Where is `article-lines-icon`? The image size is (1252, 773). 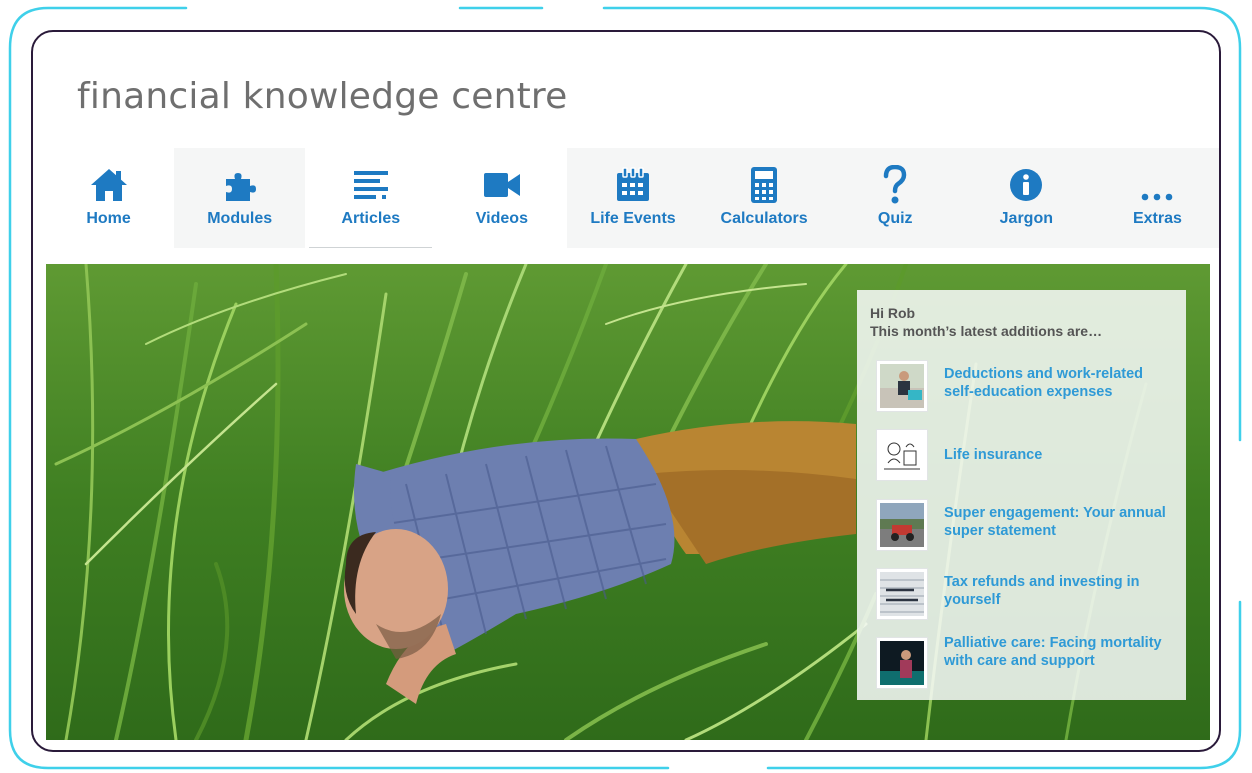
article-lines-icon is located at coordinates (371, 185).